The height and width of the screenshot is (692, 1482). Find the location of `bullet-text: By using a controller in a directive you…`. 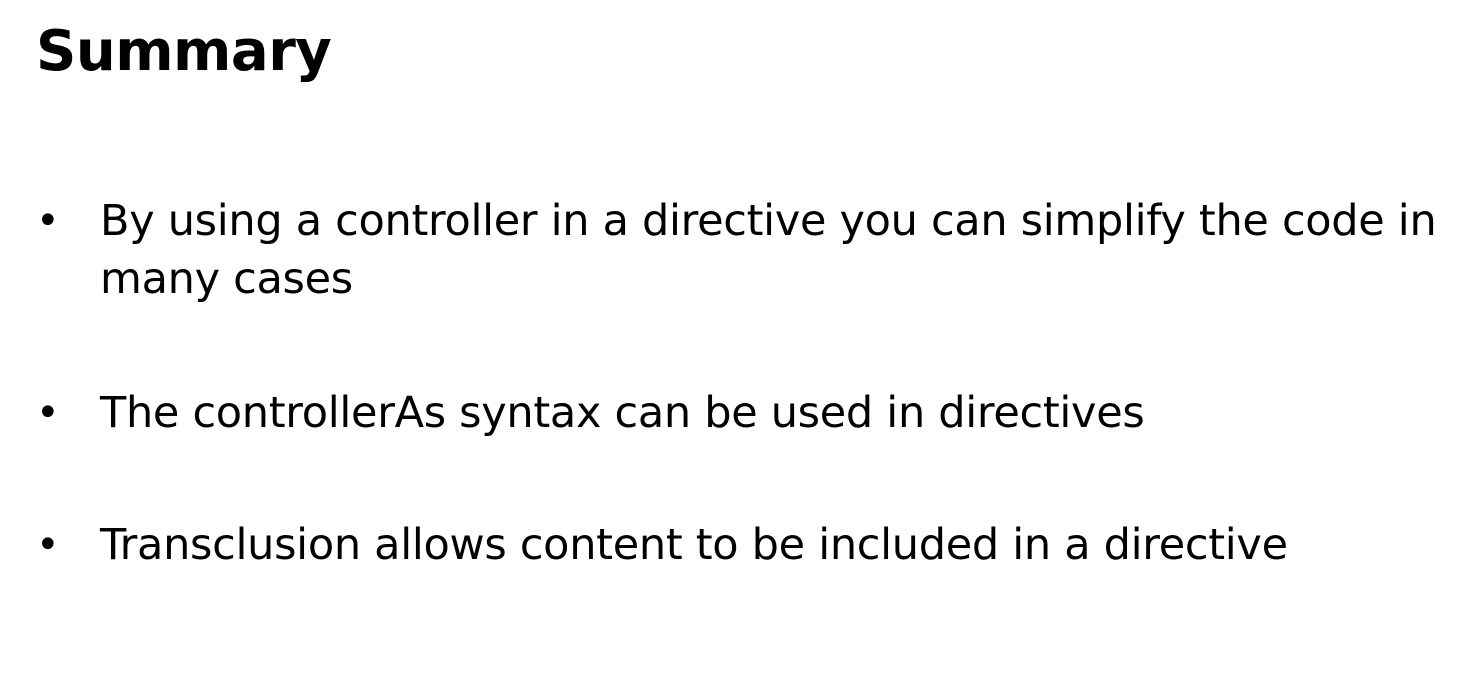

bullet-text: By using a controller in a directive you… is located at coordinates (768, 250).